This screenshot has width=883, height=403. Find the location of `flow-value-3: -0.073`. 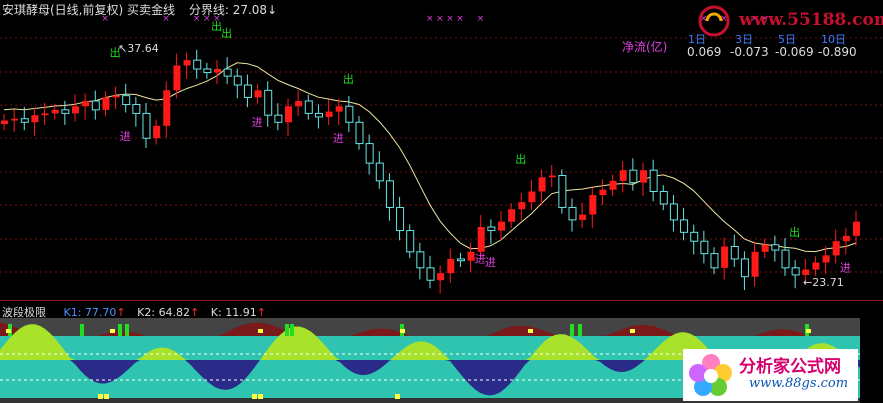

flow-value-3: -0.073 is located at coordinates (749, 52).